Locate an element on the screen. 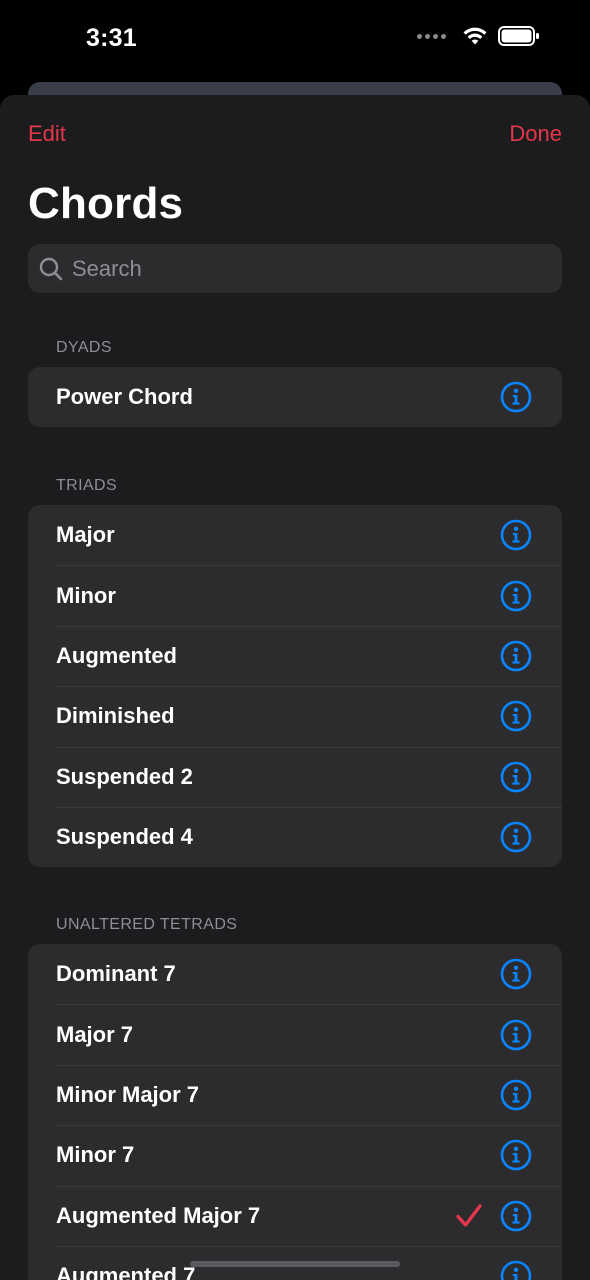 This screenshot has height=1280, width=590. chord-label: Dominant 7 is located at coordinates (116, 974).